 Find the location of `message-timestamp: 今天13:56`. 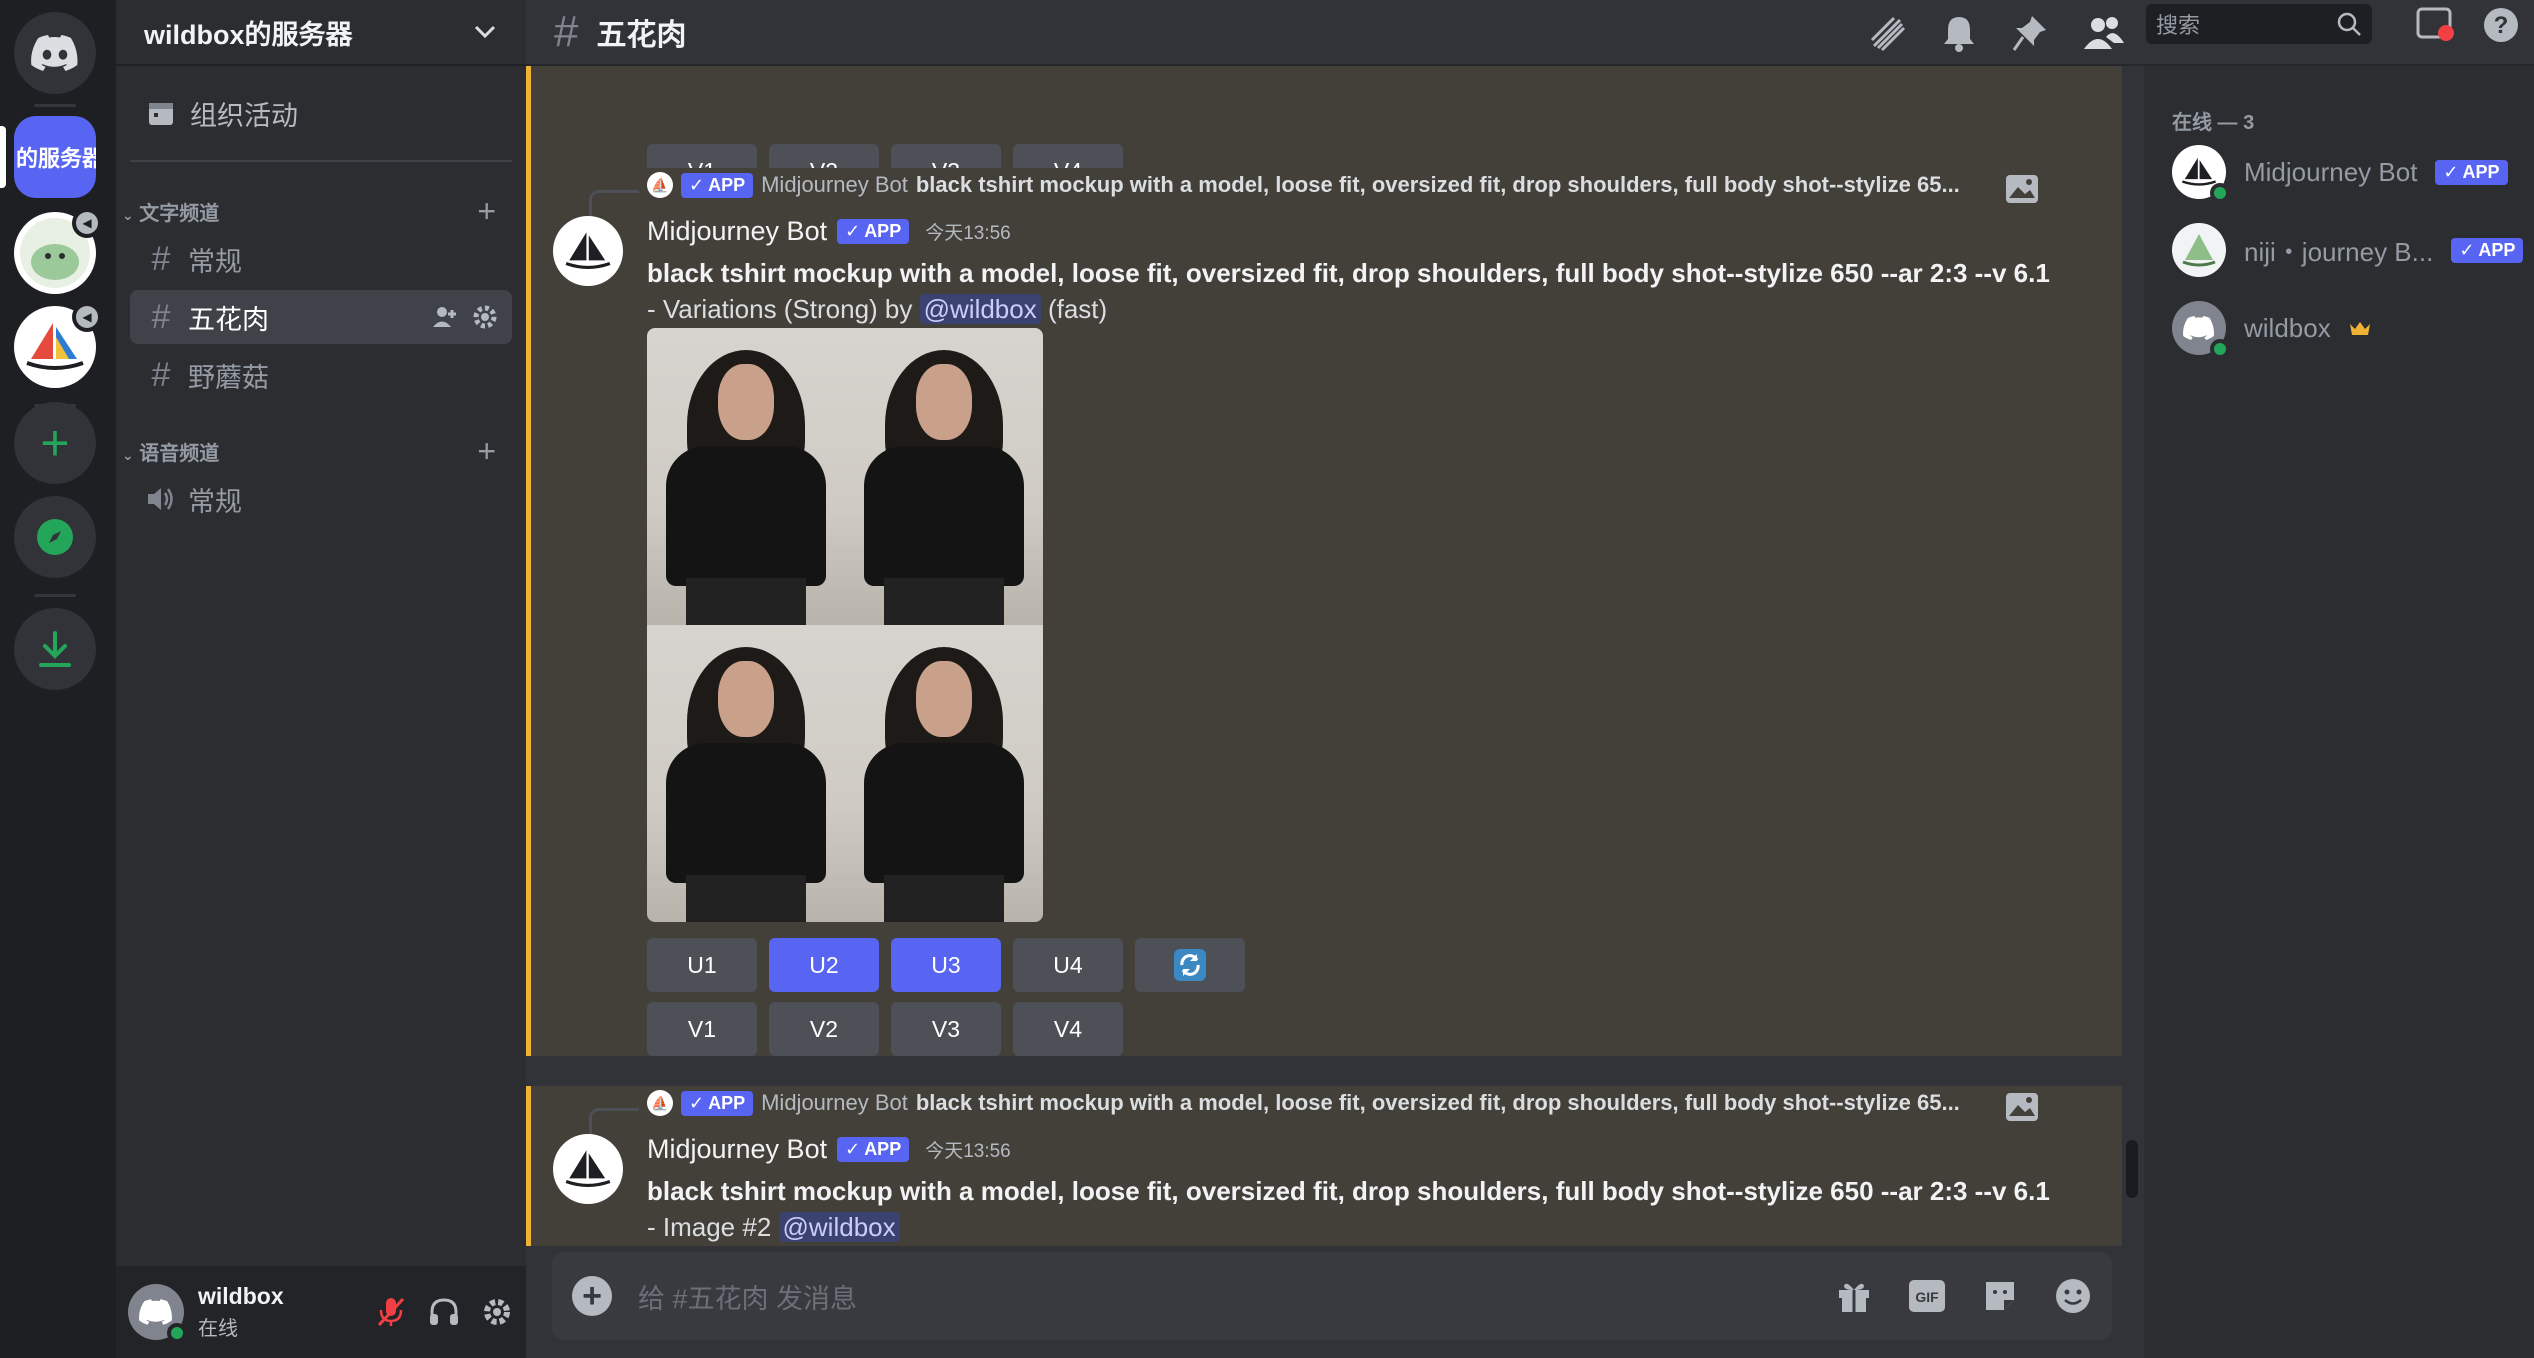

message-timestamp: 今天13:56 is located at coordinates (968, 1151).